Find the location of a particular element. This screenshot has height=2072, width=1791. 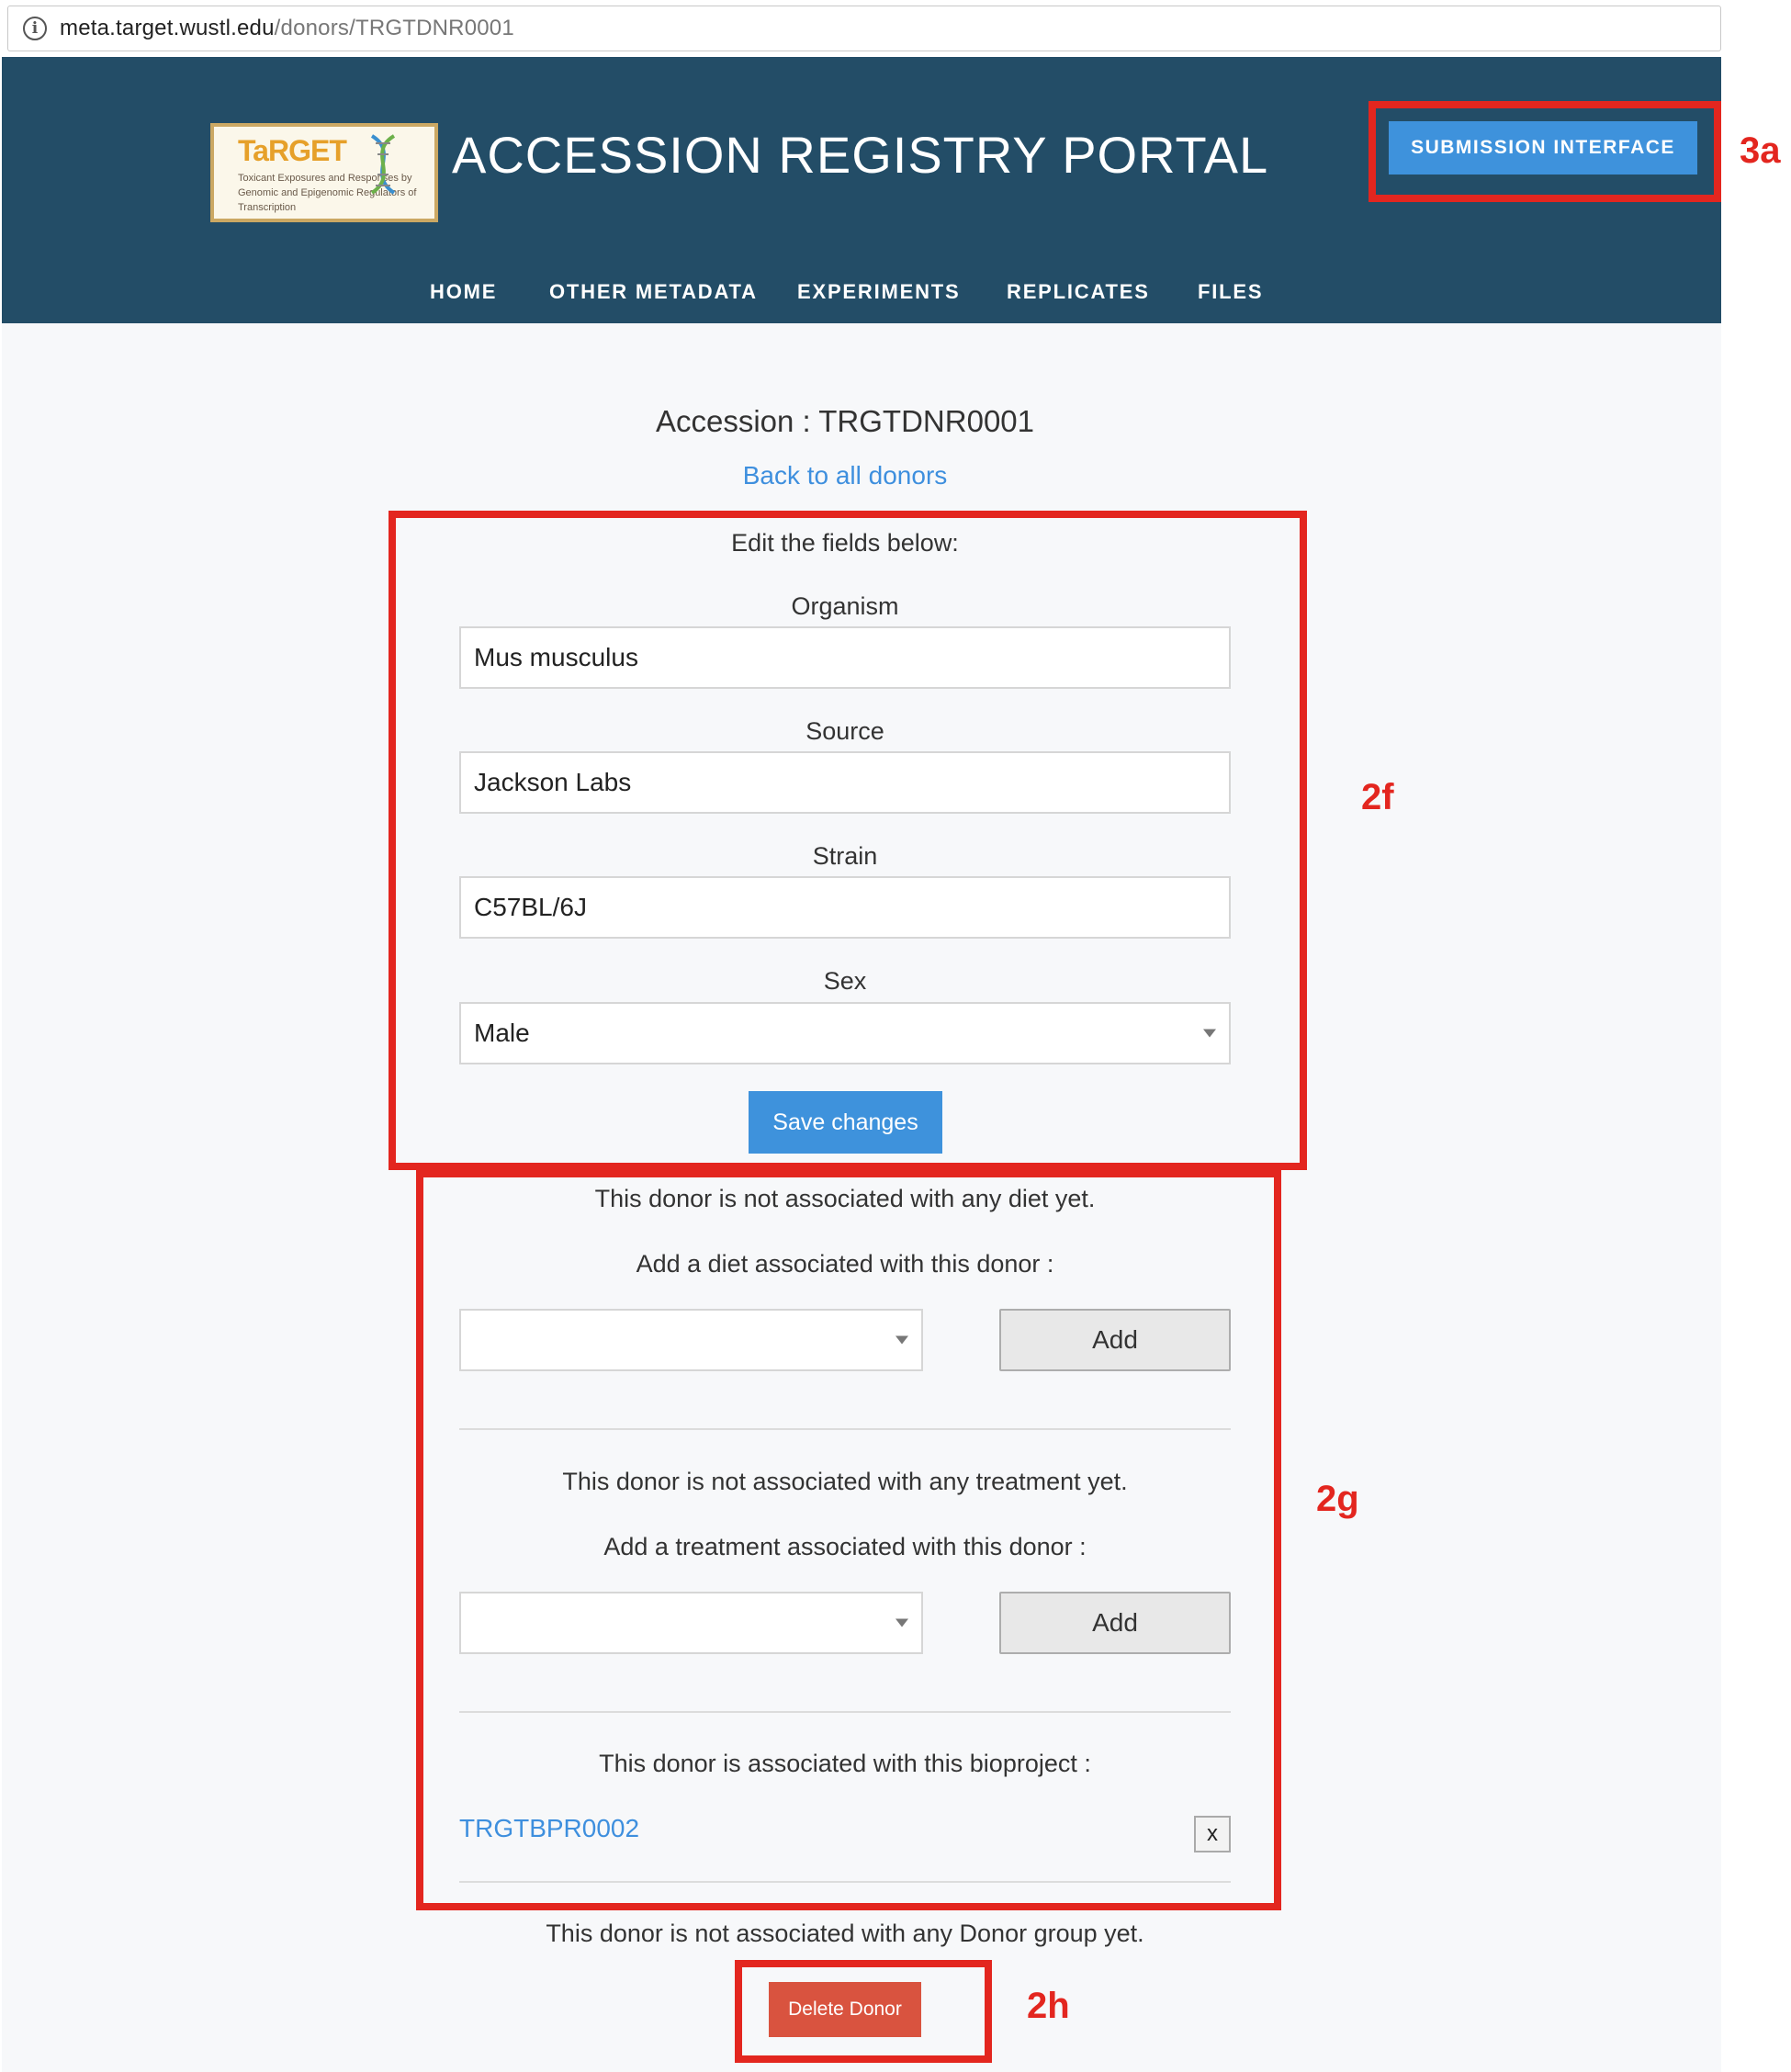

url-host: meta.target.wustl.edu is located at coordinates (167, 28).